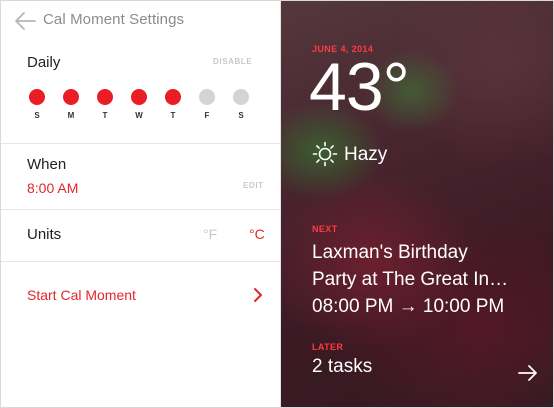 This screenshot has height=408, width=554. Describe the element at coordinates (44, 62) in the screenshot. I see `daily-label: Daily` at that location.